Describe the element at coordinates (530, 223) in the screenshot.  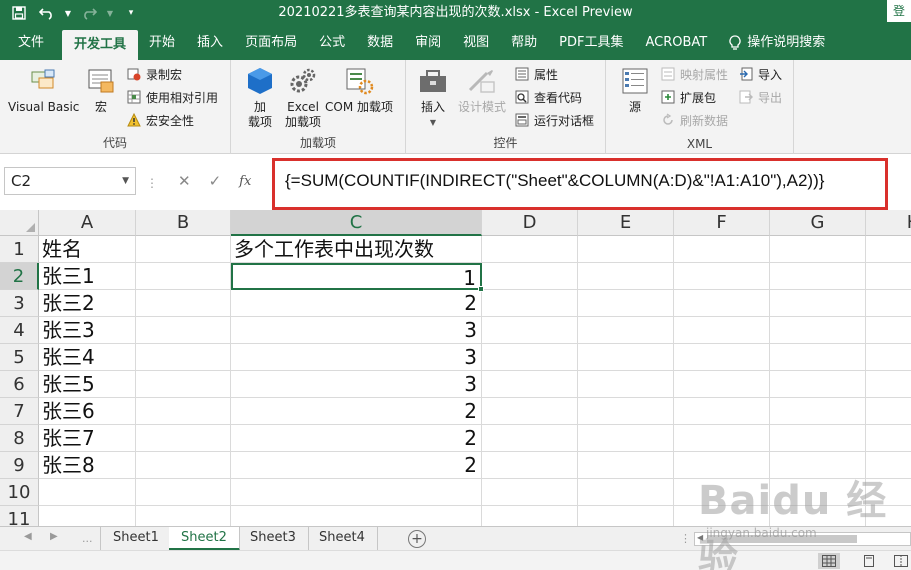
I see `column-header-d: D` at that location.